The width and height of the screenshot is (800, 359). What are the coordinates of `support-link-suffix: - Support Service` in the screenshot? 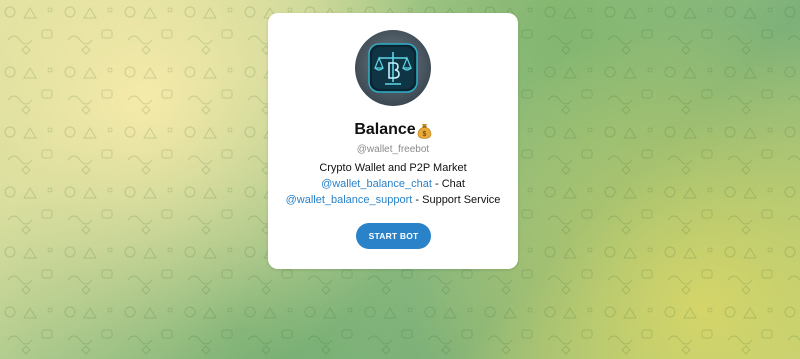 It's located at (456, 200).